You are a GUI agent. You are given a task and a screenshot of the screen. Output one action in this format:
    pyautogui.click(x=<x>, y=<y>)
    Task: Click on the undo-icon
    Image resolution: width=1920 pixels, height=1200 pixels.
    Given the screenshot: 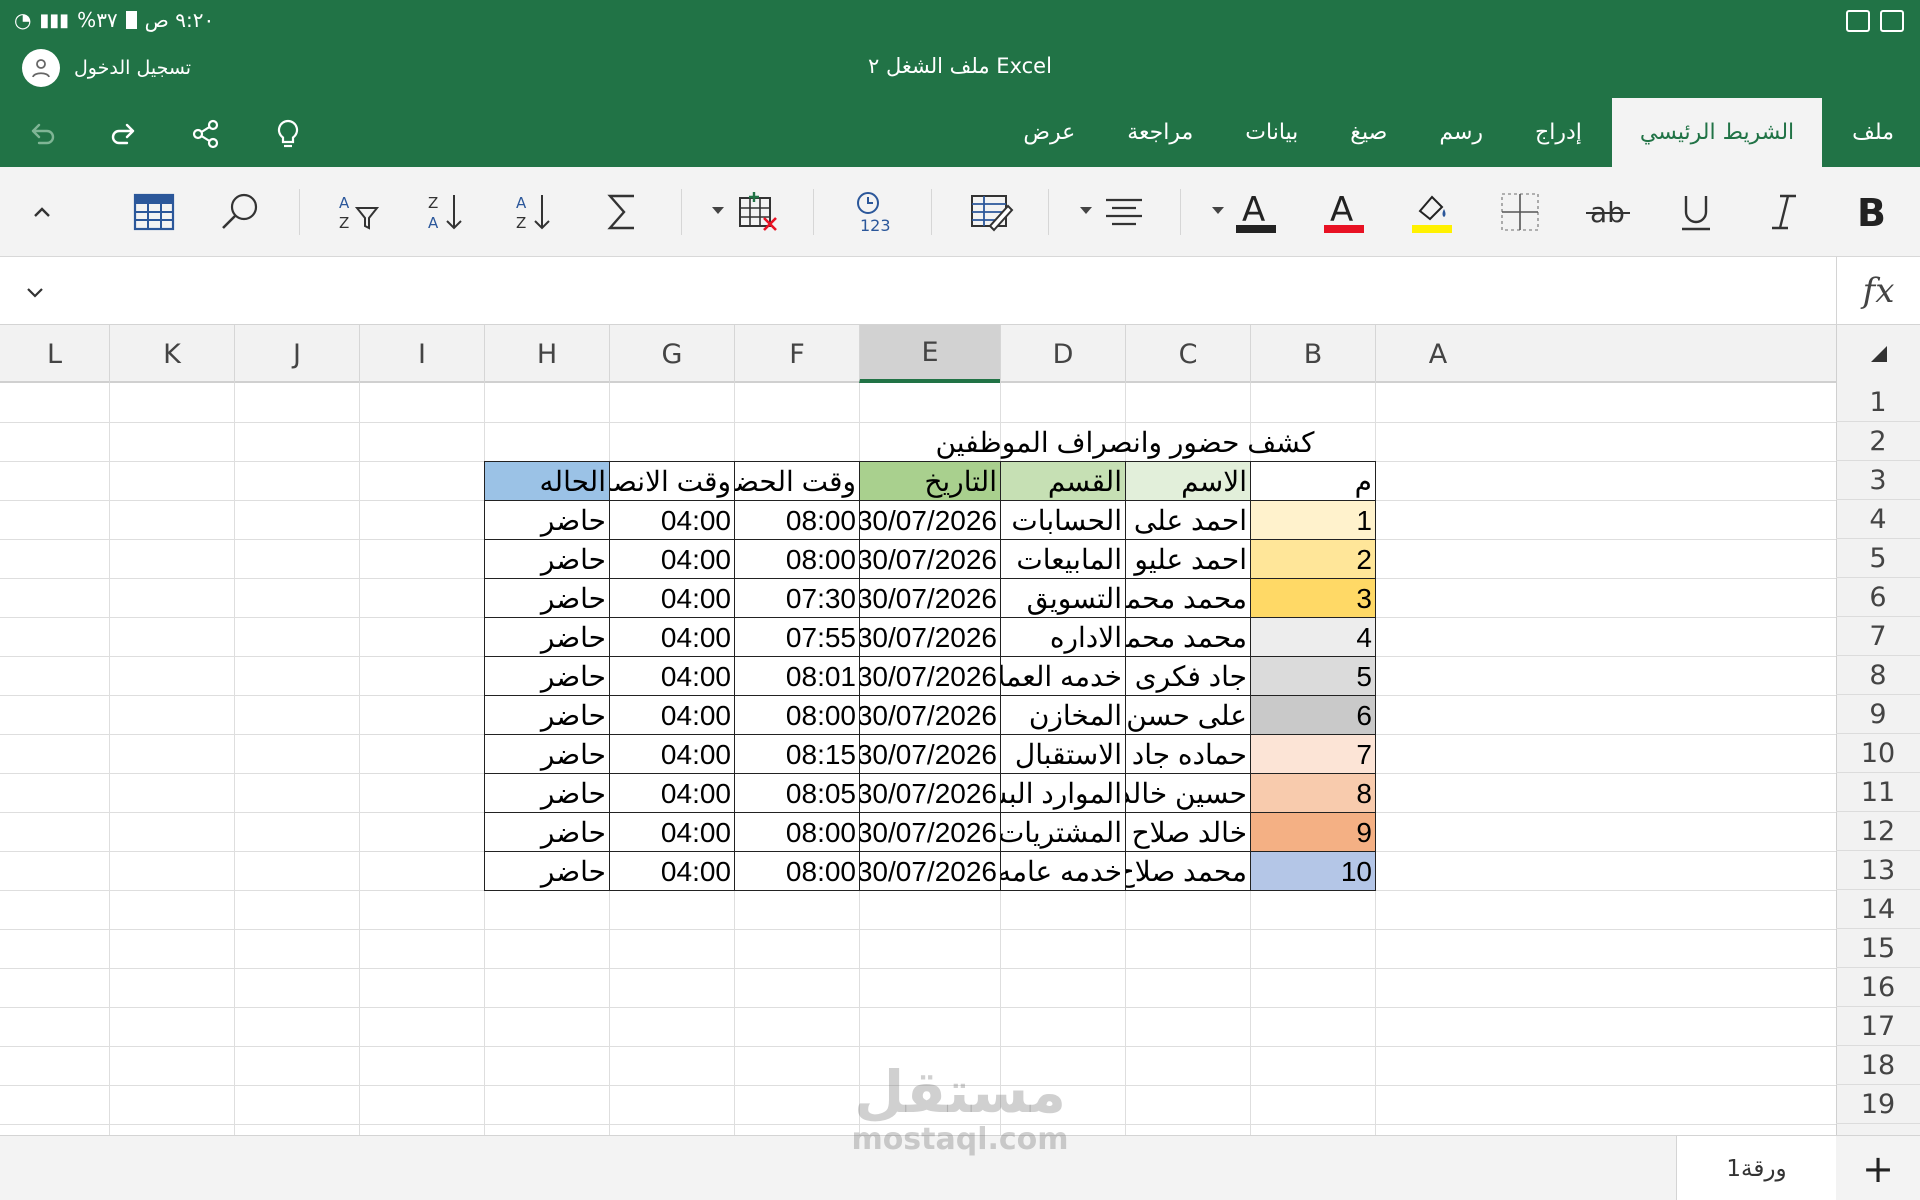 What is the action you would take?
    pyautogui.click(x=42, y=134)
    